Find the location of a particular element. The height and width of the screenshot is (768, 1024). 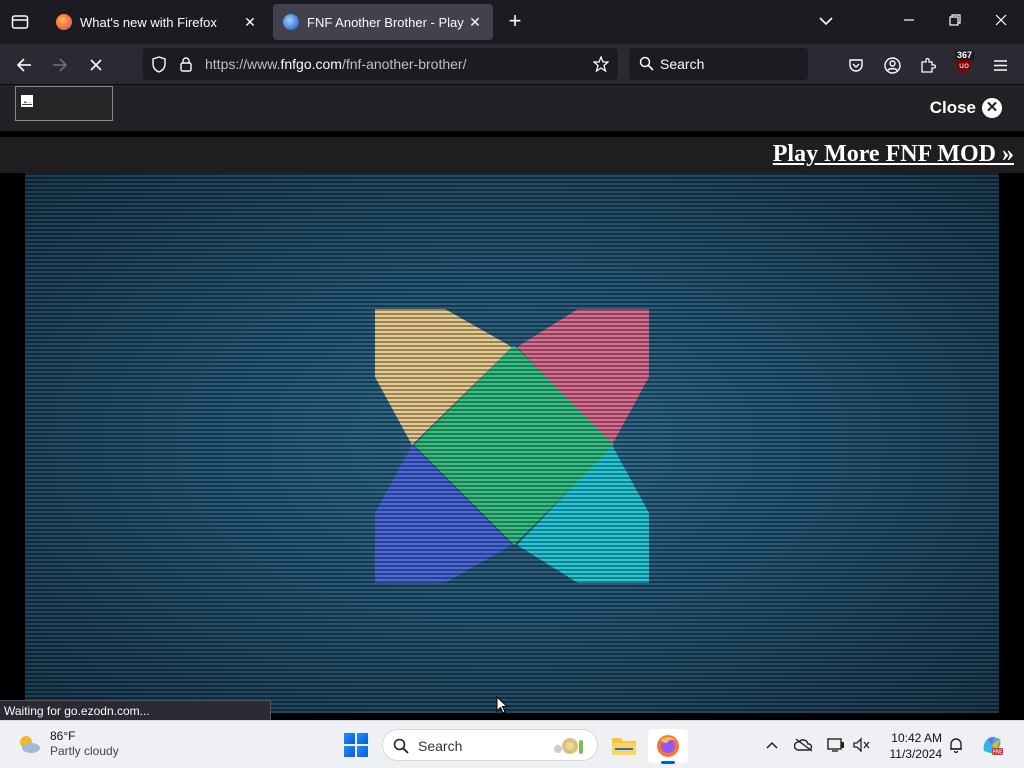

mouse-cursor-icon is located at coordinates (502, 705).